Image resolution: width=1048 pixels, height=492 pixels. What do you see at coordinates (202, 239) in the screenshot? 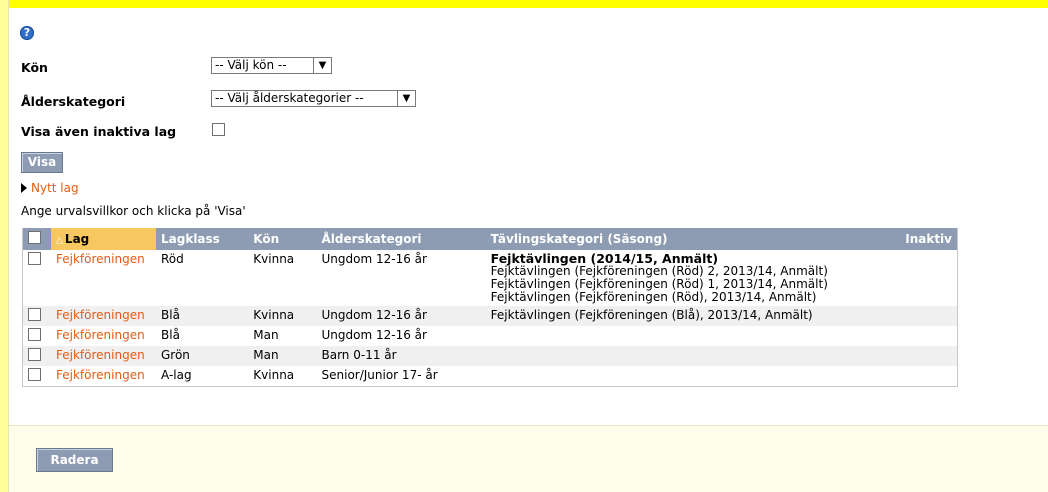
I see `column-header-lagklass: Lagklass` at bounding box center [202, 239].